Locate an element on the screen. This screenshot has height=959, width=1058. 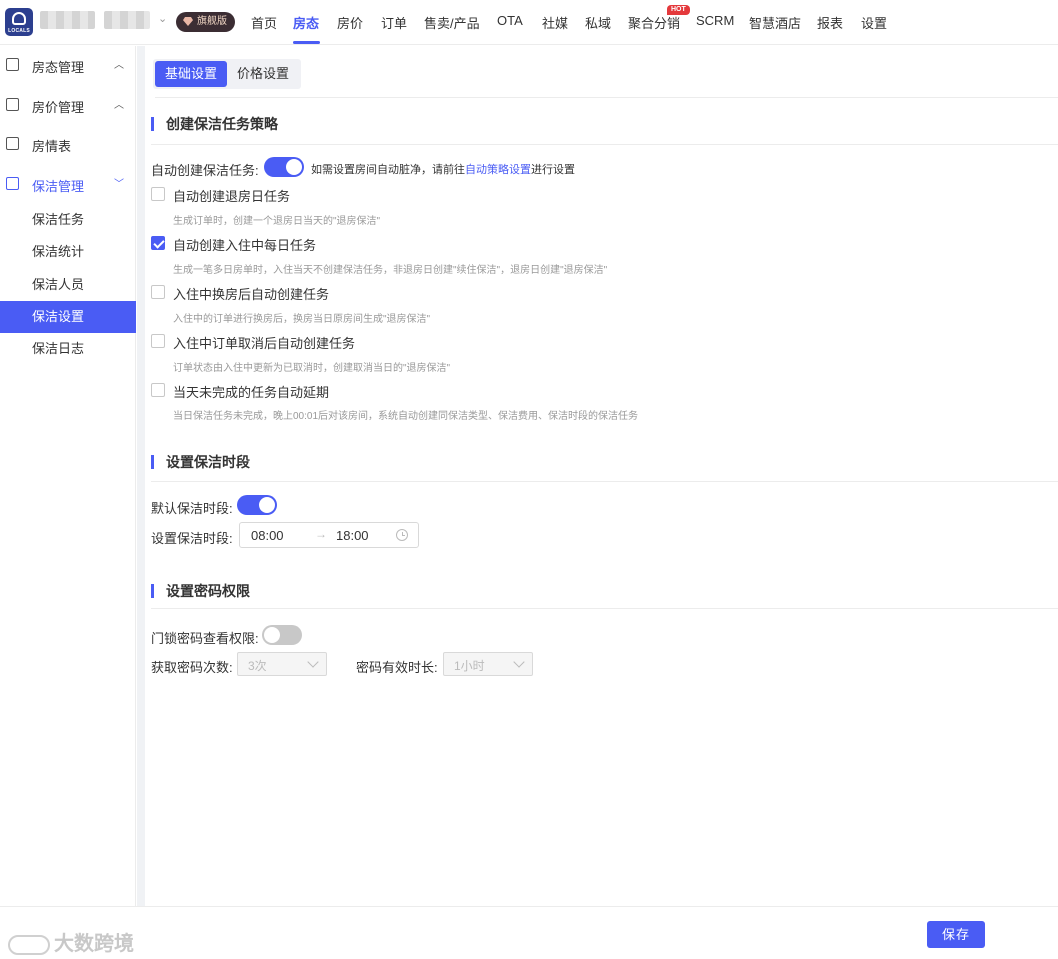
sidebar-item-cleaning-log: 保洁日志 is located at coordinates (68, 349).